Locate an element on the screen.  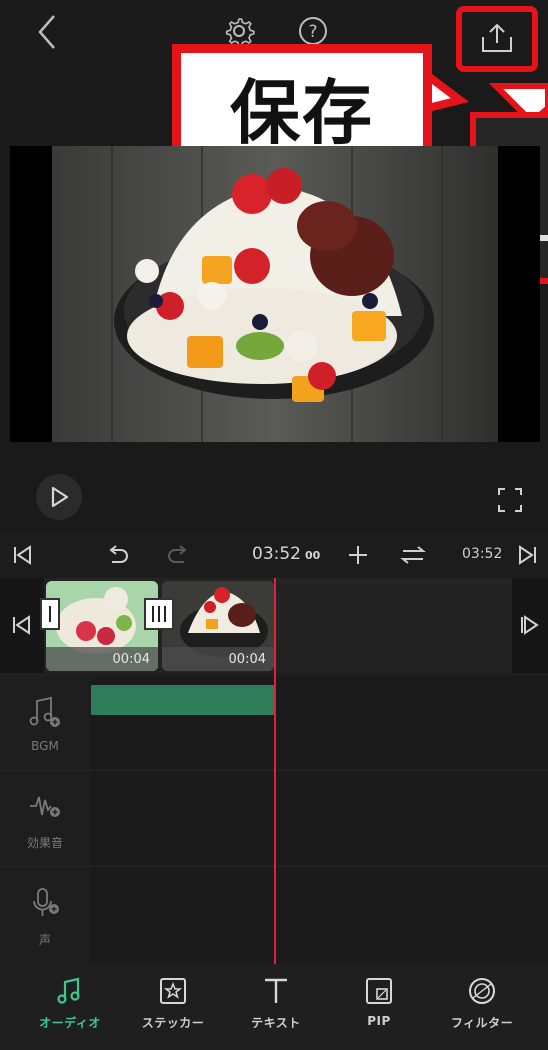
callout-text: 保存 is located at coordinates (302, 112).